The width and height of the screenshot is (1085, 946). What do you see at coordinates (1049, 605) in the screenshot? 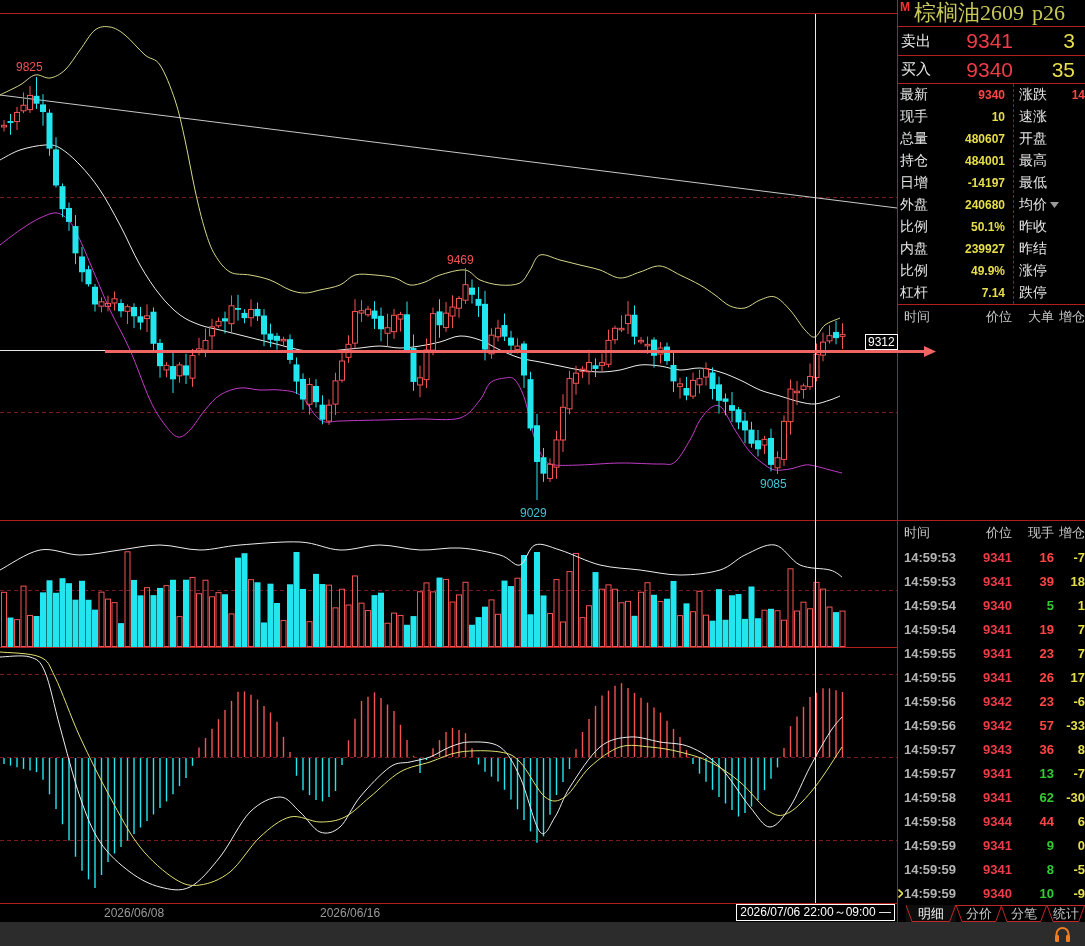
I see `trade-volume-cell-text: 5` at bounding box center [1049, 605].